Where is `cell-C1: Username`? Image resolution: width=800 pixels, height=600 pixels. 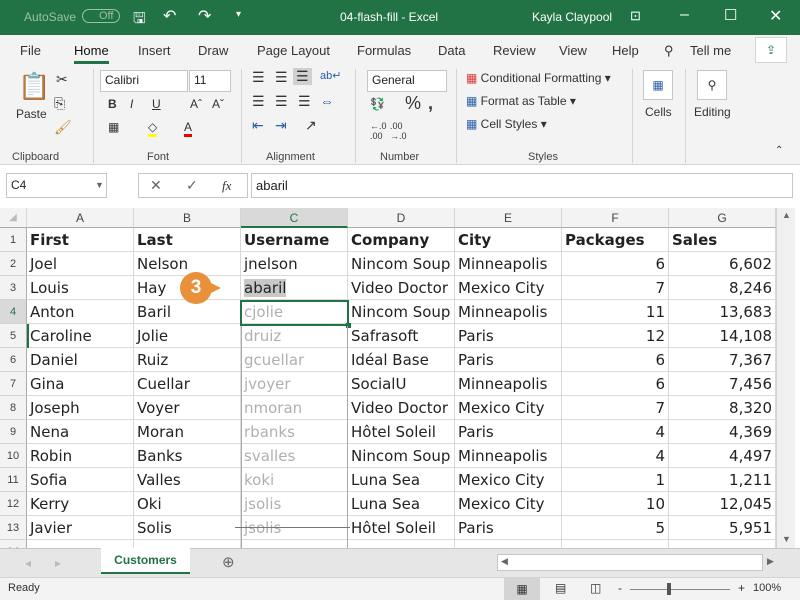 cell-C1: Username is located at coordinates (294, 240).